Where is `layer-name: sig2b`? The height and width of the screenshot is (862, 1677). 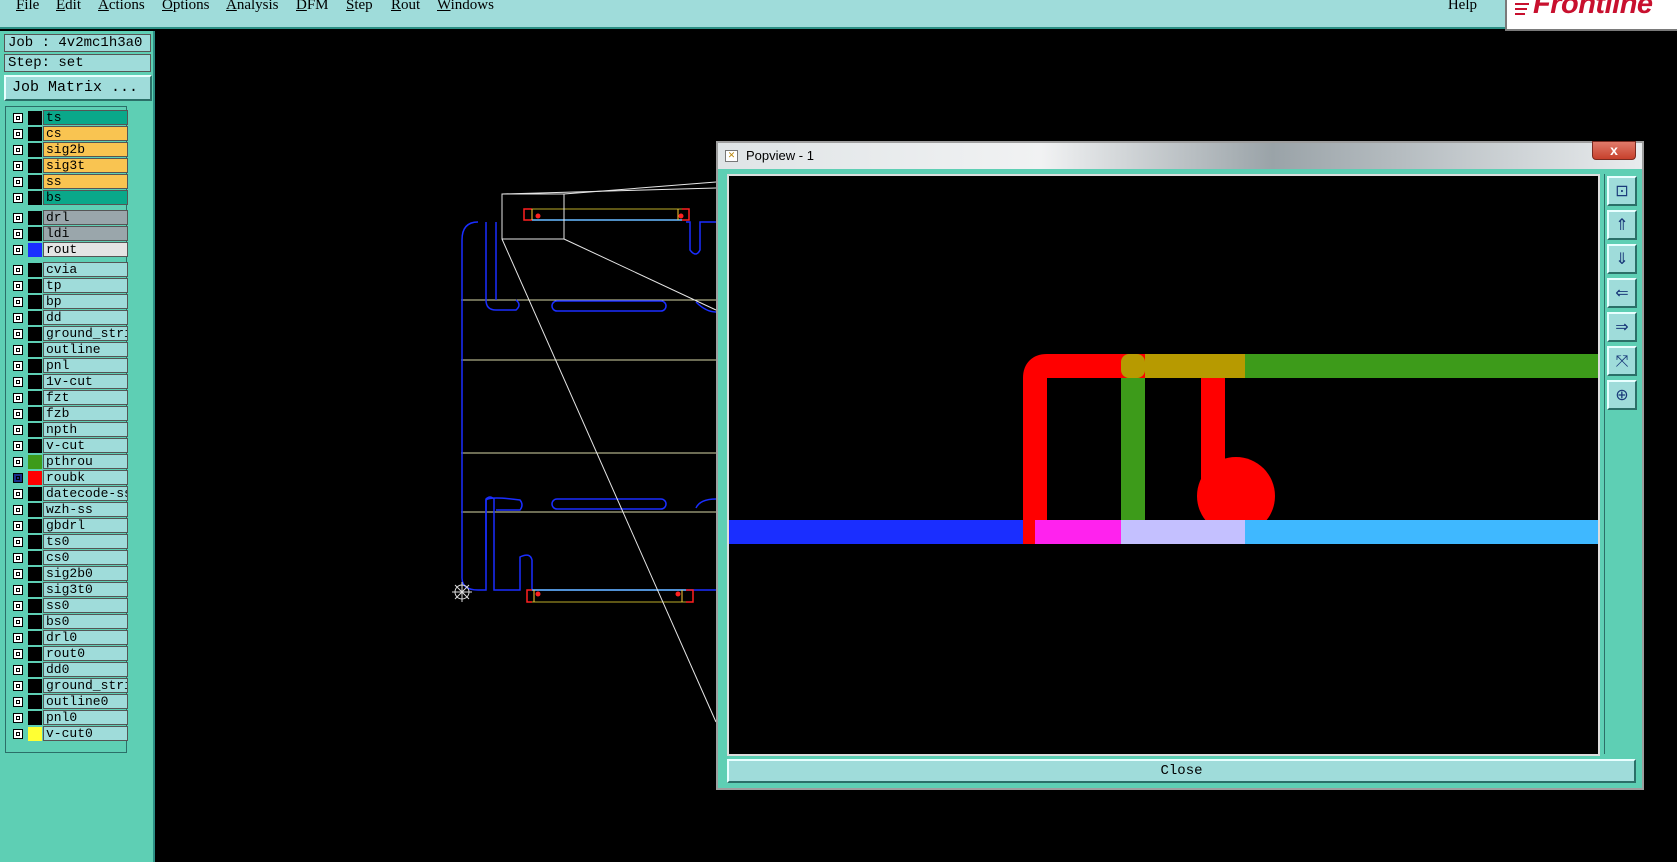 layer-name: sig2b is located at coordinates (85, 149).